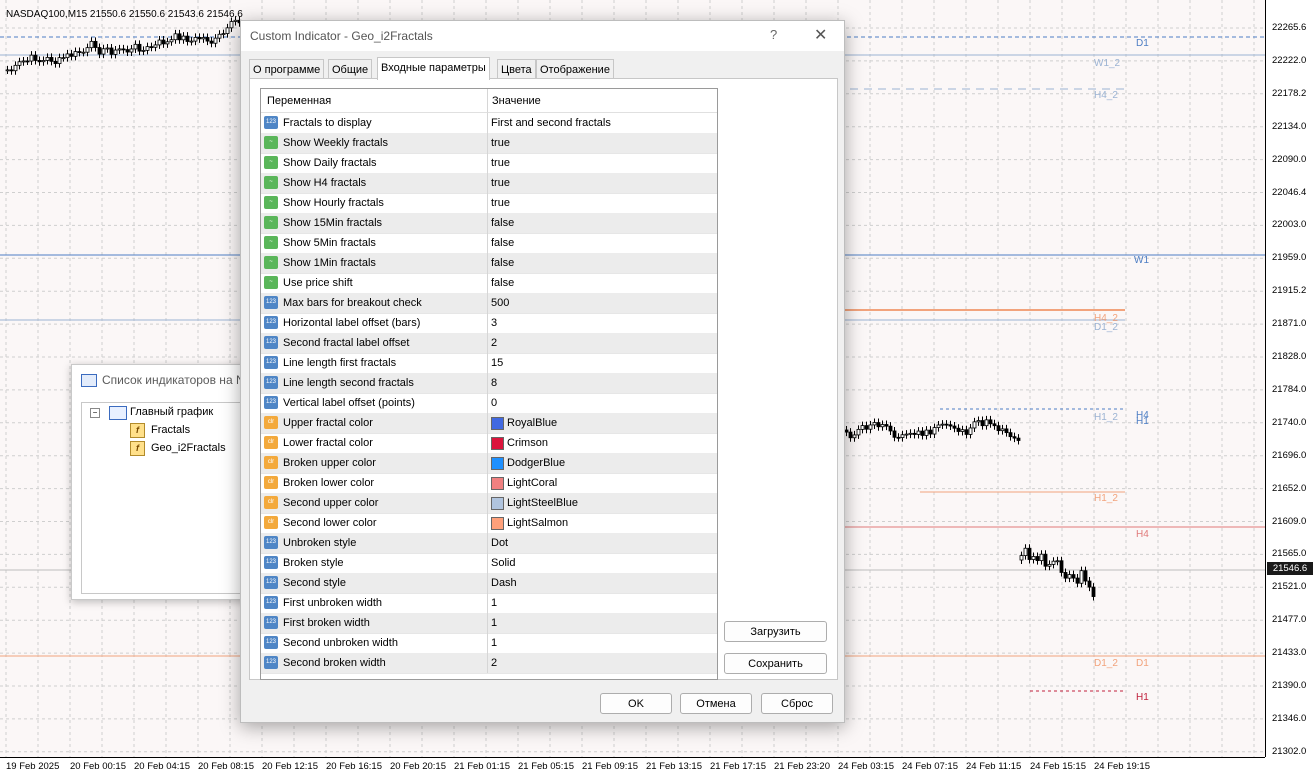  What do you see at coordinates (499, 543) in the screenshot?
I see `param-value: Dot` at bounding box center [499, 543].